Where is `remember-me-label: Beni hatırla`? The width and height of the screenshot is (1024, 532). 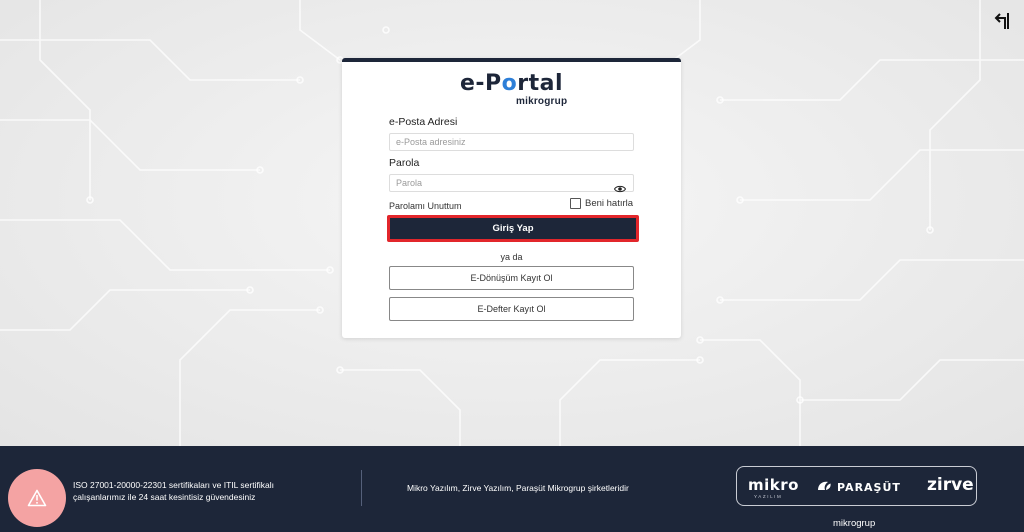
remember-me-label: Beni hatırla is located at coordinates (609, 203).